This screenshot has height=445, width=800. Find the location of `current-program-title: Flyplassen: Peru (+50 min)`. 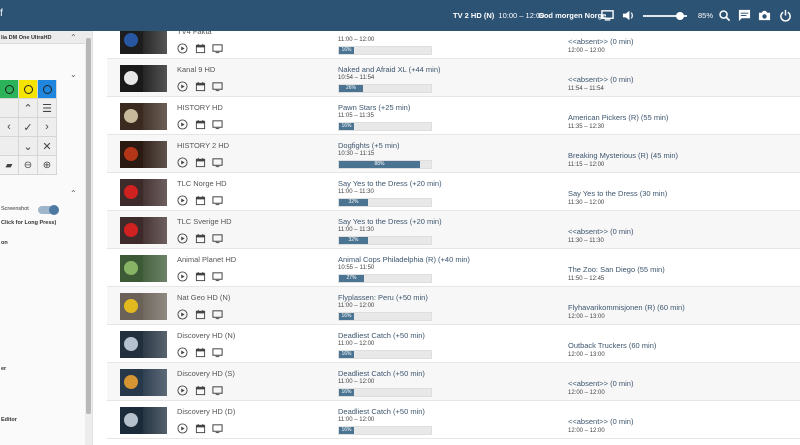

current-program-title: Flyplassen: Peru (+50 min) is located at coordinates (383, 297).